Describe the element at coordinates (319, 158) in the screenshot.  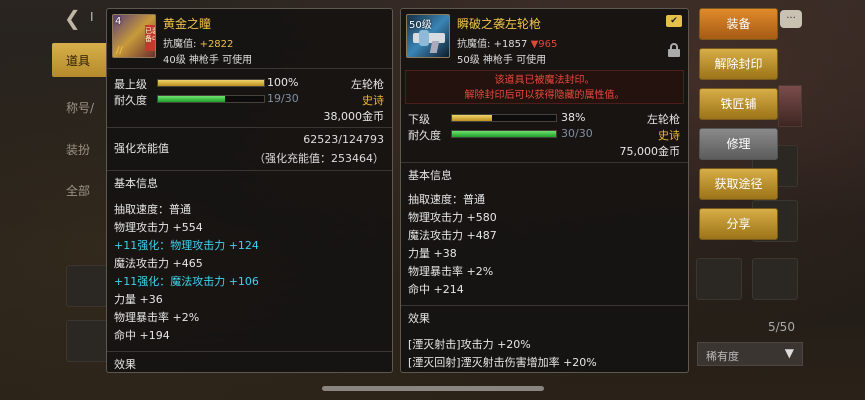
I see `enhance-sub-value: （强化充能值：253464）` at that location.